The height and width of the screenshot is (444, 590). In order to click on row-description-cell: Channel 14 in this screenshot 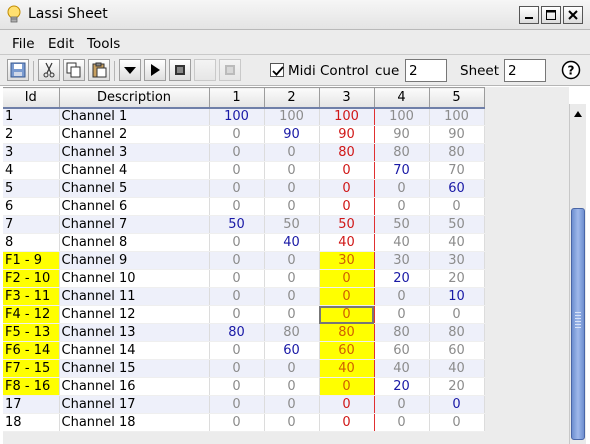, I will do `click(134, 350)`.